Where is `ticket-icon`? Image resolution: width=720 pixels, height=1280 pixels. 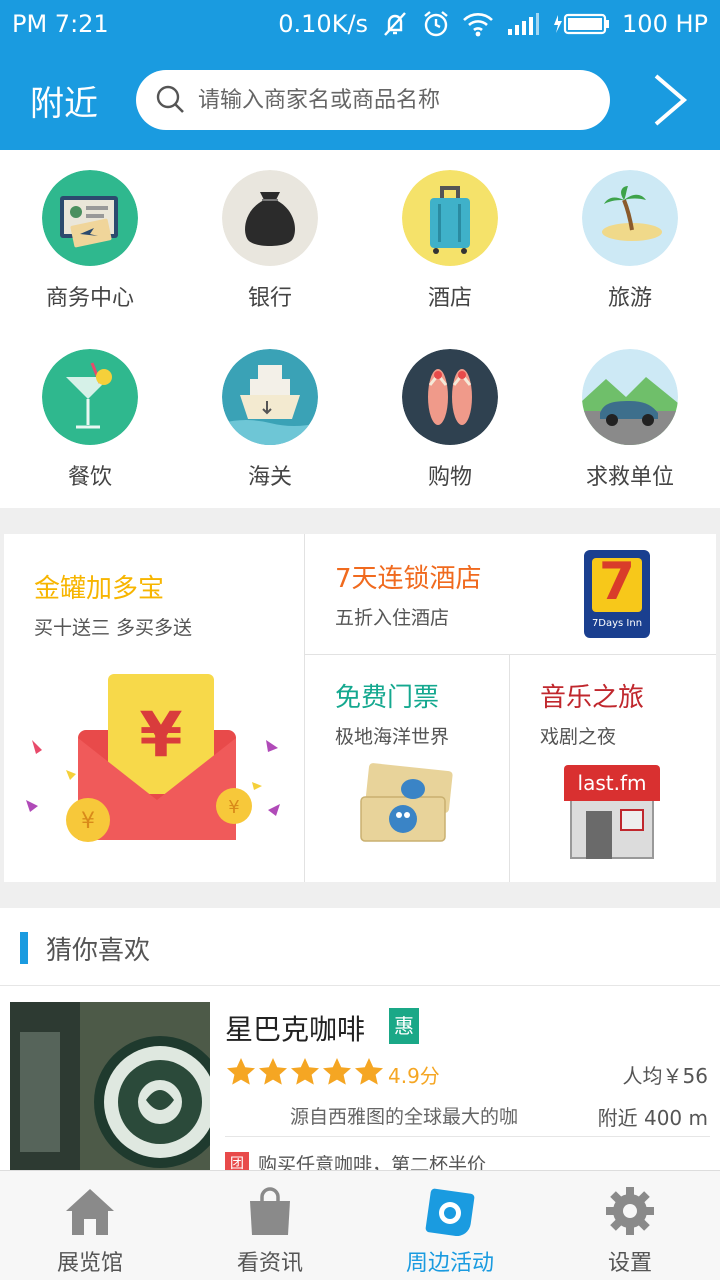 ticket-icon is located at coordinates (406, 802).